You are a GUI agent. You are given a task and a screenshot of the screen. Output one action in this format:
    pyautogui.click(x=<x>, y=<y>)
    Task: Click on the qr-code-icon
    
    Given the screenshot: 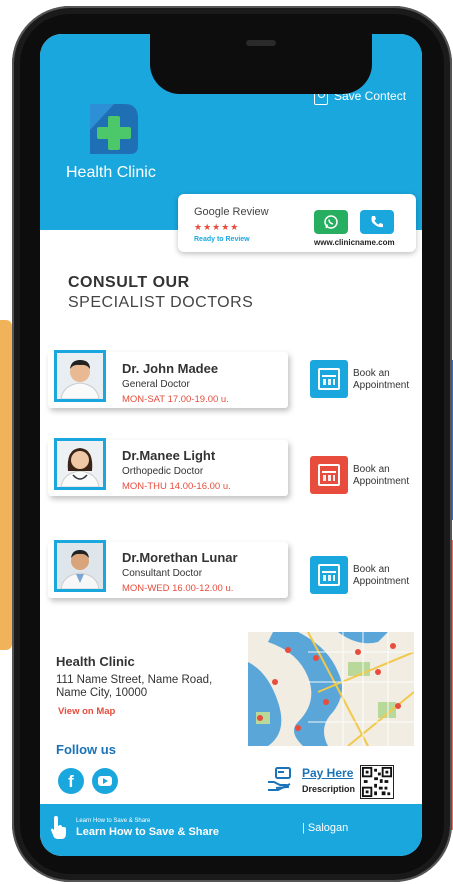 What is the action you would take?
    pyautogui.click(x=377, y=782)
    